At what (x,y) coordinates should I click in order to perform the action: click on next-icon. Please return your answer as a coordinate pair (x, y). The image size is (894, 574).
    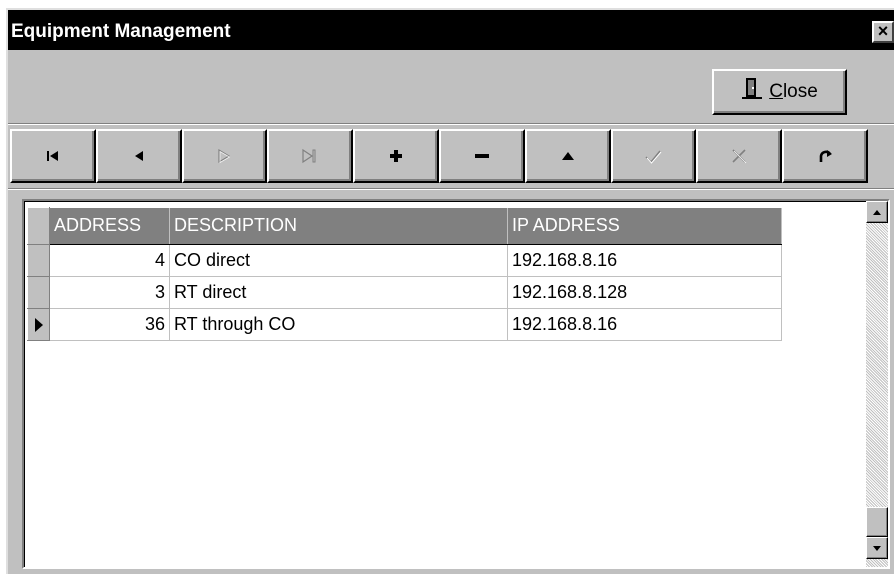
    Looking at the image, I should click on (224, 156).